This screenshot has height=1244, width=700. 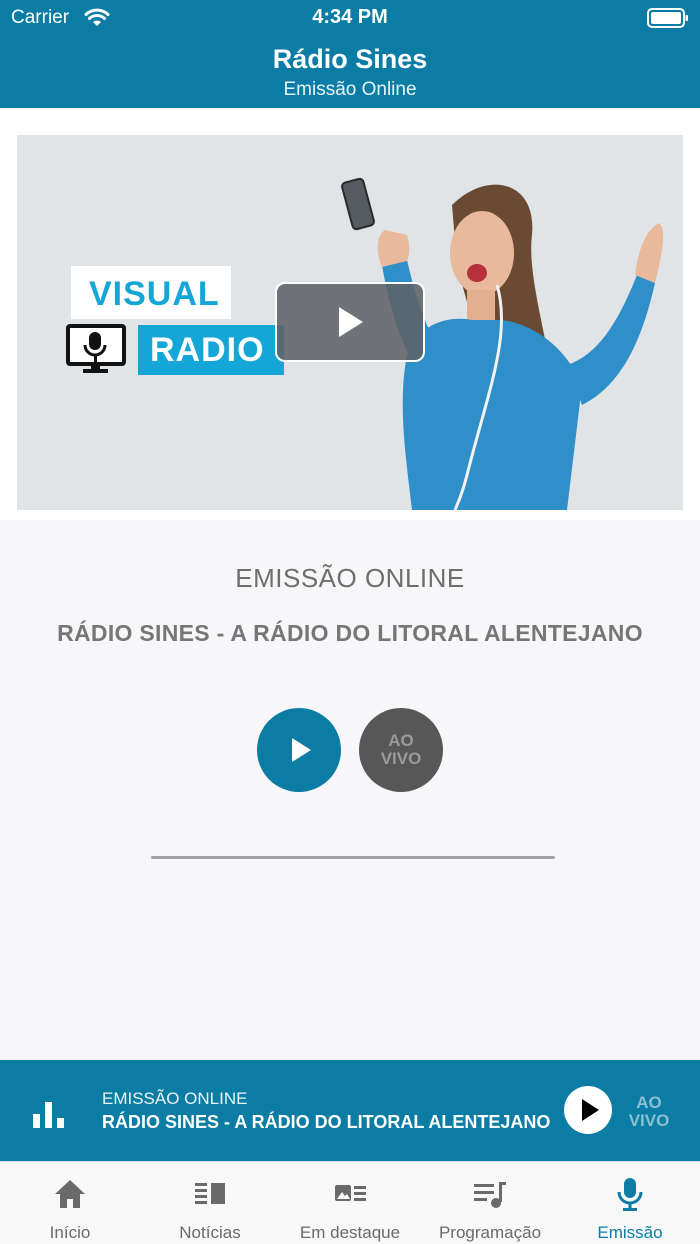 I want to click on mini-live-button: AO VIVO, so click(x=649, y=1112).